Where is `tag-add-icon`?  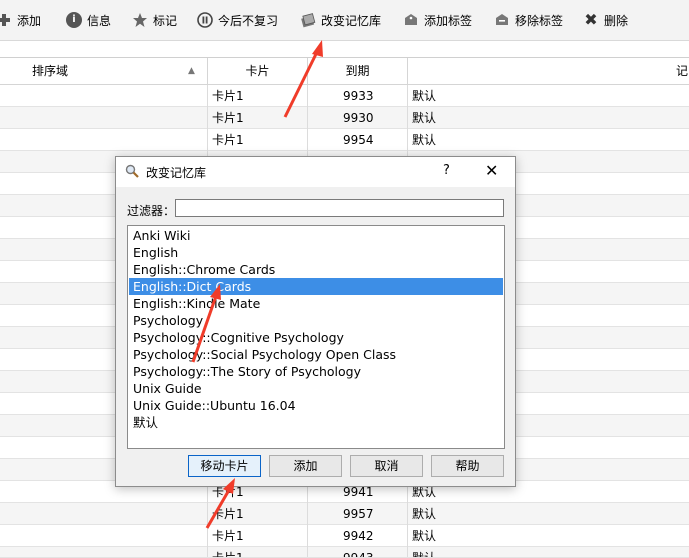 tag-add-icon is located at coordinates (411, 20).